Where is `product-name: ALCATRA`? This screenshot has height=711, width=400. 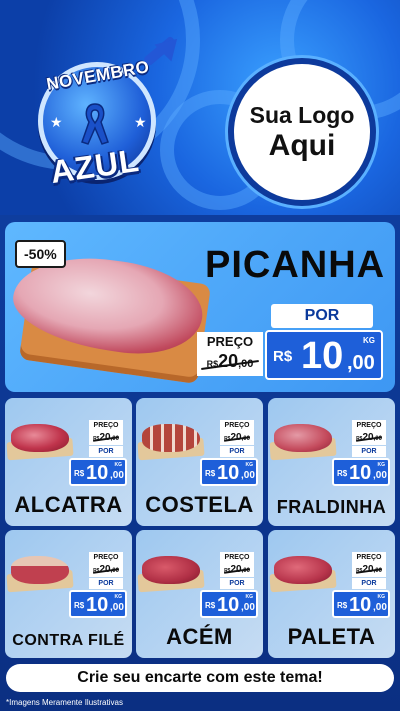
product-name: ALCATRA is located at coordinates (68, 504).